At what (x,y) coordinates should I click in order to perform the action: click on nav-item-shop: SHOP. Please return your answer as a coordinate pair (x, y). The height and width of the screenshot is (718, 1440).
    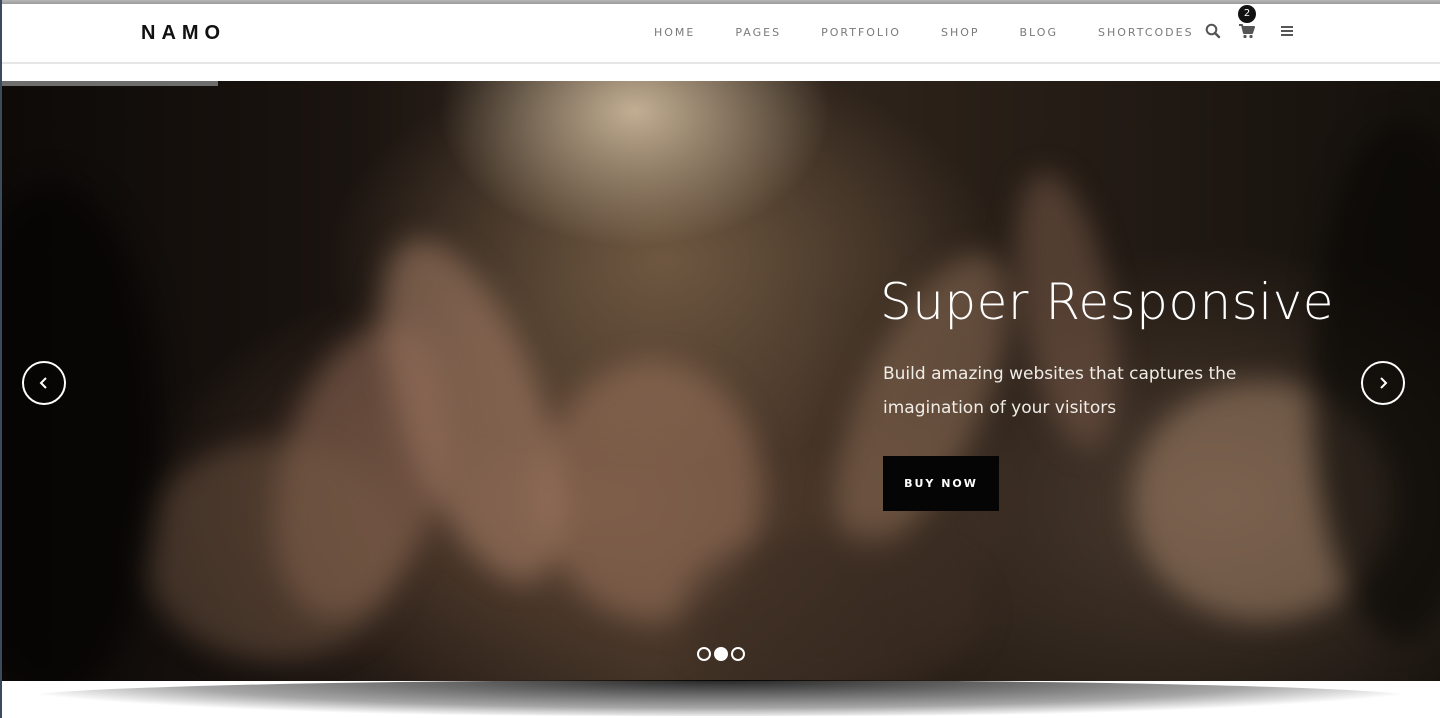
    Looking at the image, I should click on (960, 32).